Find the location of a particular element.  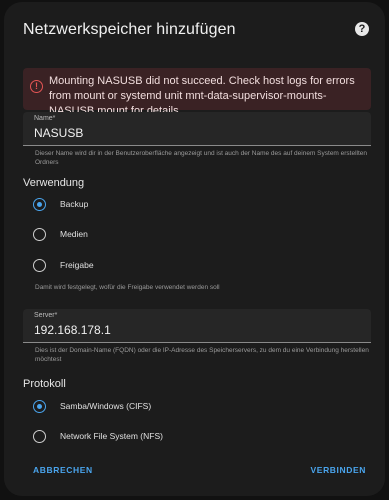

help-icon: ? is located at coordinates (362, 29).